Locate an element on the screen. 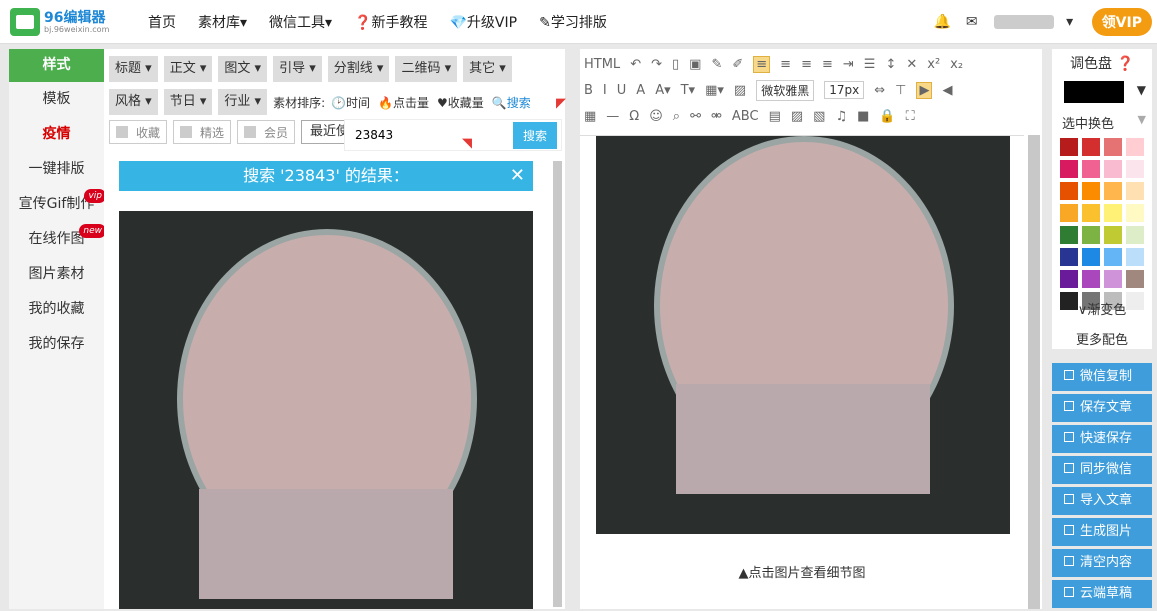 This screenshot has width=1157, height=611. align-left-icon: ≡ is located at coordinates (762, 64).